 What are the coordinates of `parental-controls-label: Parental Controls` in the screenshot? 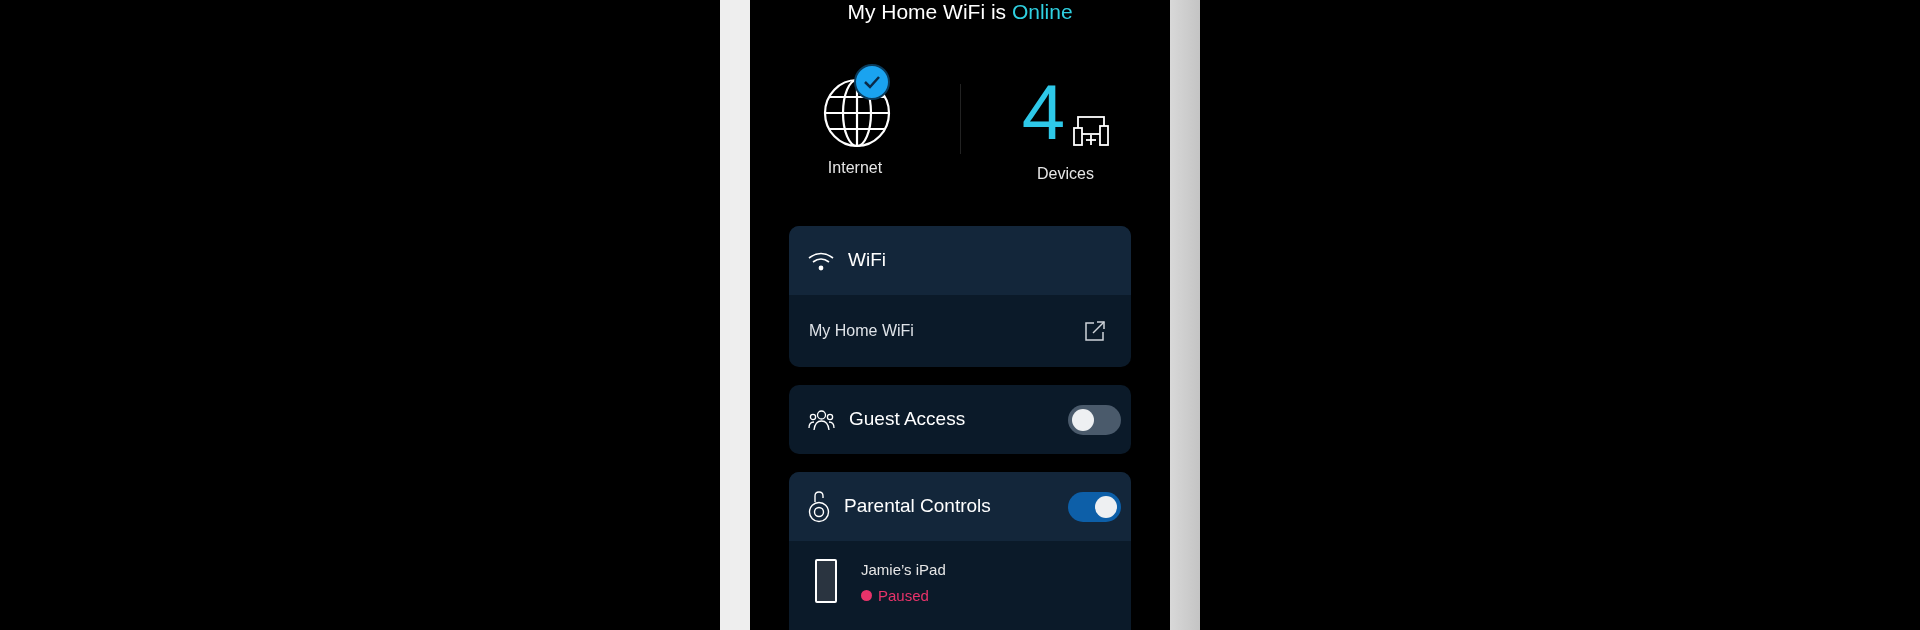 It's located at (917, 506).